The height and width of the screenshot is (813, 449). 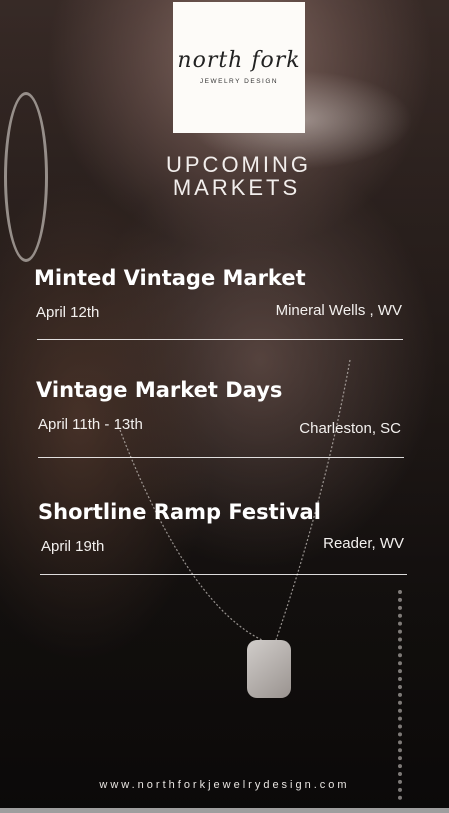 I want to click on event-date: April 11th - 13th, so click(x=90, y=424).